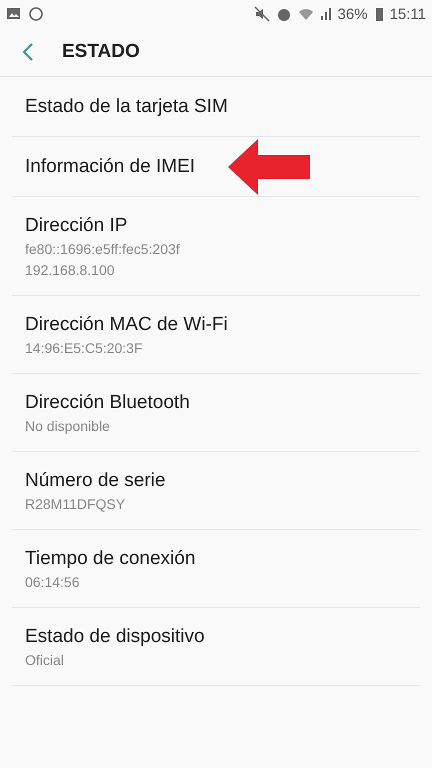 The width and height of the screenshot is (432, 768). I want to click on back-icon, so click(28, 52).